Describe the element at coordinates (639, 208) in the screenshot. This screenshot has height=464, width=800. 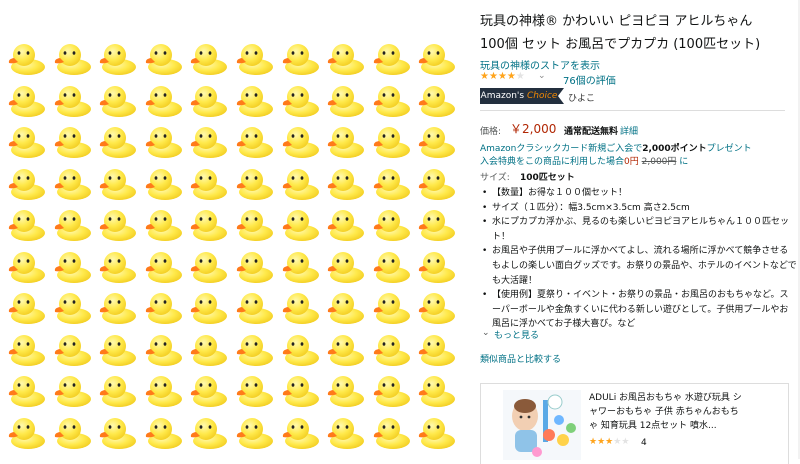
I see `feature-bullet: サイズ（１匹分）：幅3.5cm×3.5cm 高さ2.5cm` at that location.